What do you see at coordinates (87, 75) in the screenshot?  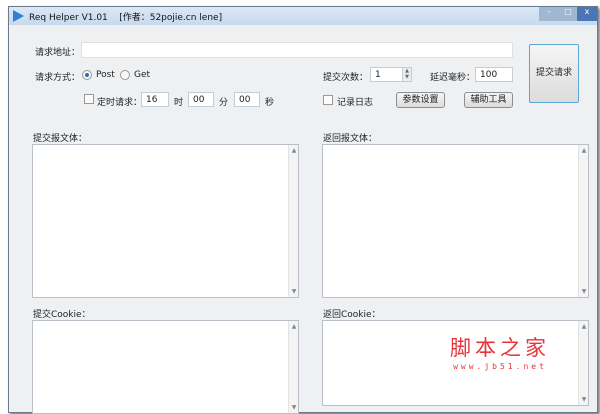 I see `post-radio` at bounding box center [87, 75].